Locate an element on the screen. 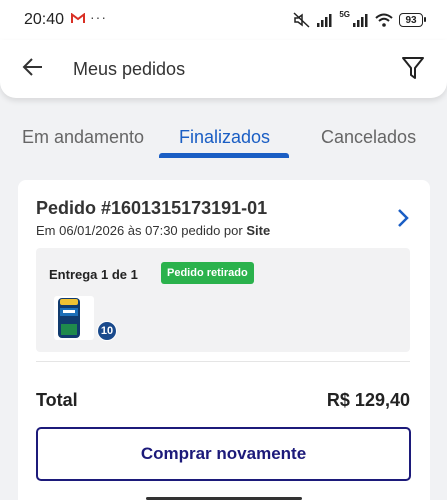  order-date: Em 06/01/2026 às 07:30 pedido por Site is located at coordinates (153, 230).